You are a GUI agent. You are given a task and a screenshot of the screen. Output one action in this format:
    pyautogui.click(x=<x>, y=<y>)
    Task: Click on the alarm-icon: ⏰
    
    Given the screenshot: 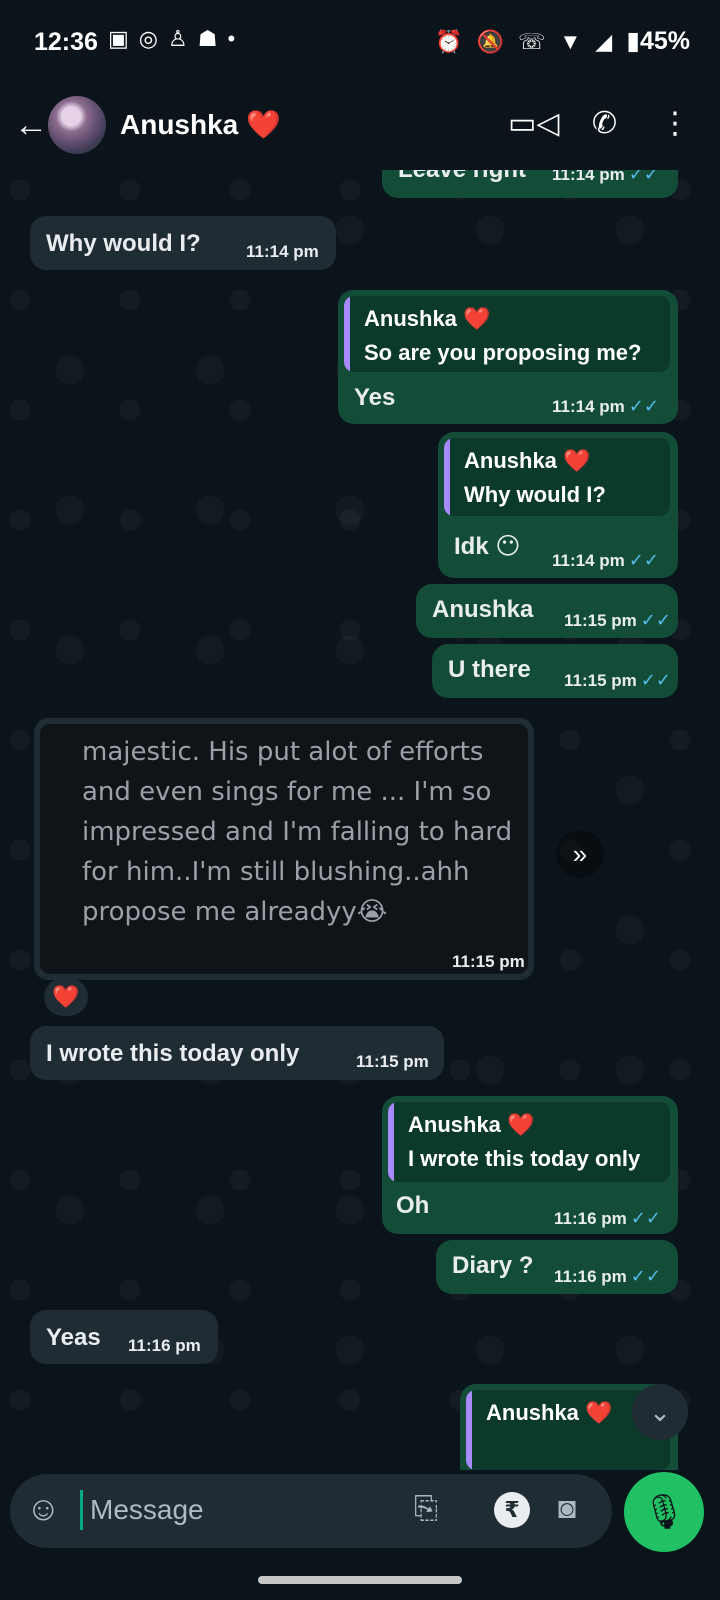 What is the action you would take?
    pyautogui.click(x=449, y=41)
    